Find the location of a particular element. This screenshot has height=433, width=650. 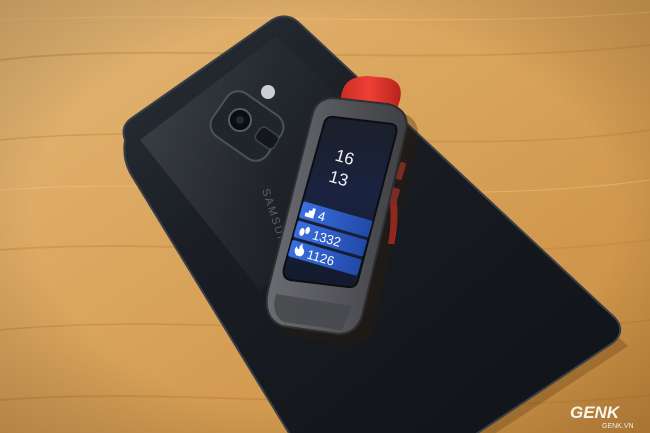

watermark-logo: GENK is located at coordinates (595, 412).